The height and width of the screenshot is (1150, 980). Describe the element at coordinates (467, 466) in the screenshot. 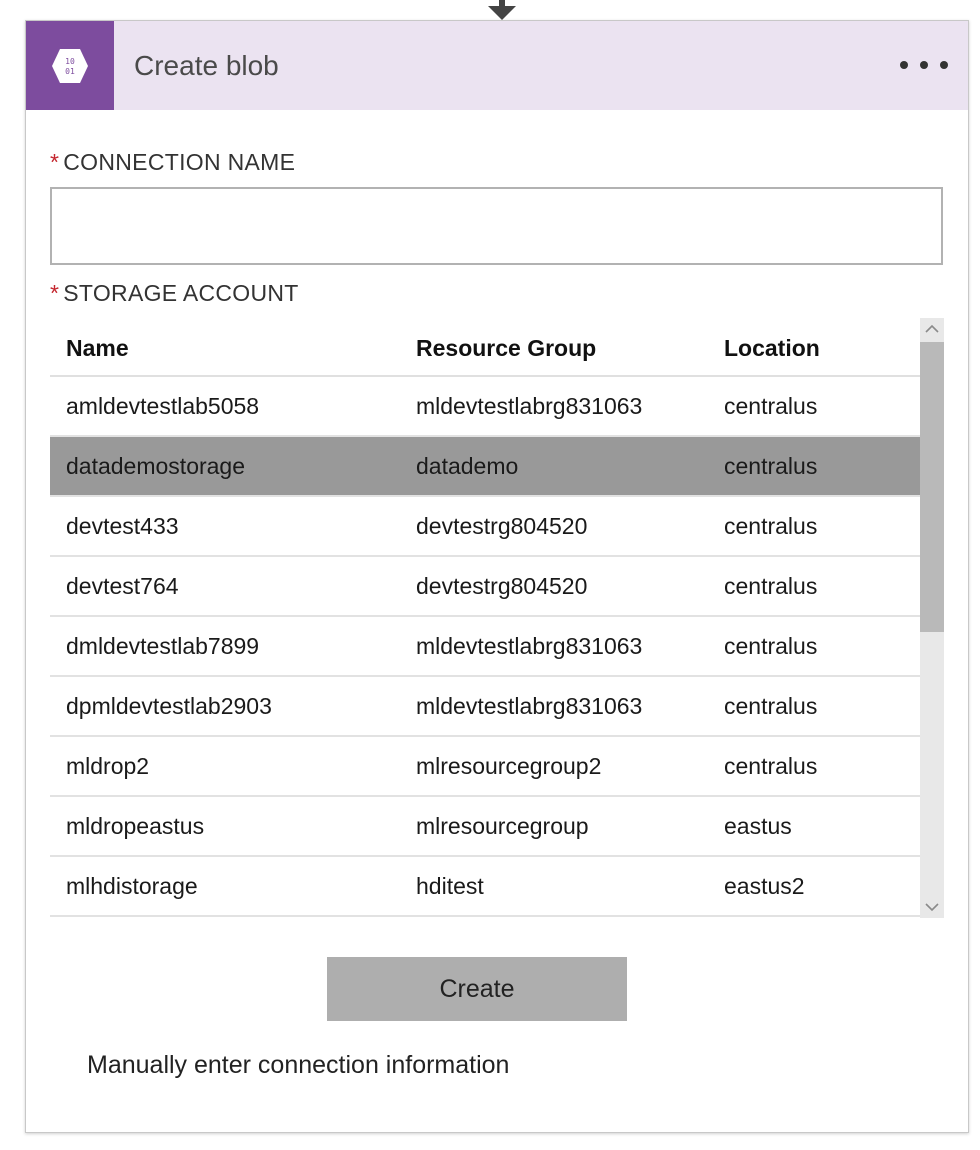

I see `cell-resource-group: datademo` at that location.